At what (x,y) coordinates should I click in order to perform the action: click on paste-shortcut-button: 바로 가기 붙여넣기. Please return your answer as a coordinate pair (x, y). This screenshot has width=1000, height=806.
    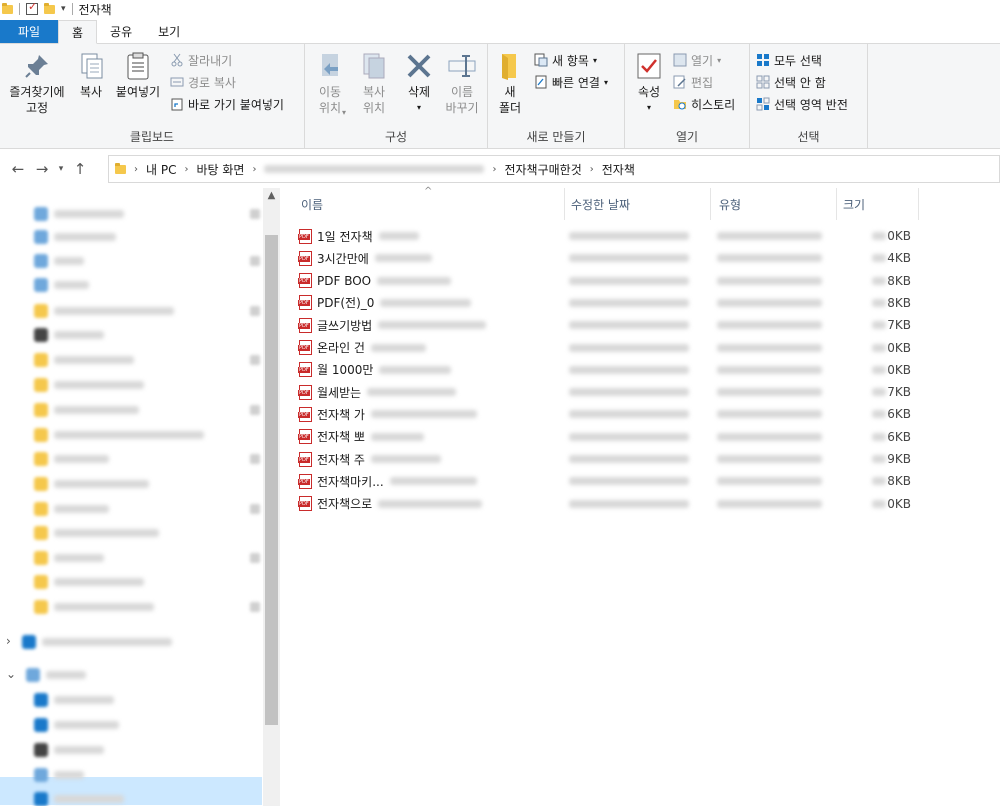
    Looking at the image, I should click on (227, 104).